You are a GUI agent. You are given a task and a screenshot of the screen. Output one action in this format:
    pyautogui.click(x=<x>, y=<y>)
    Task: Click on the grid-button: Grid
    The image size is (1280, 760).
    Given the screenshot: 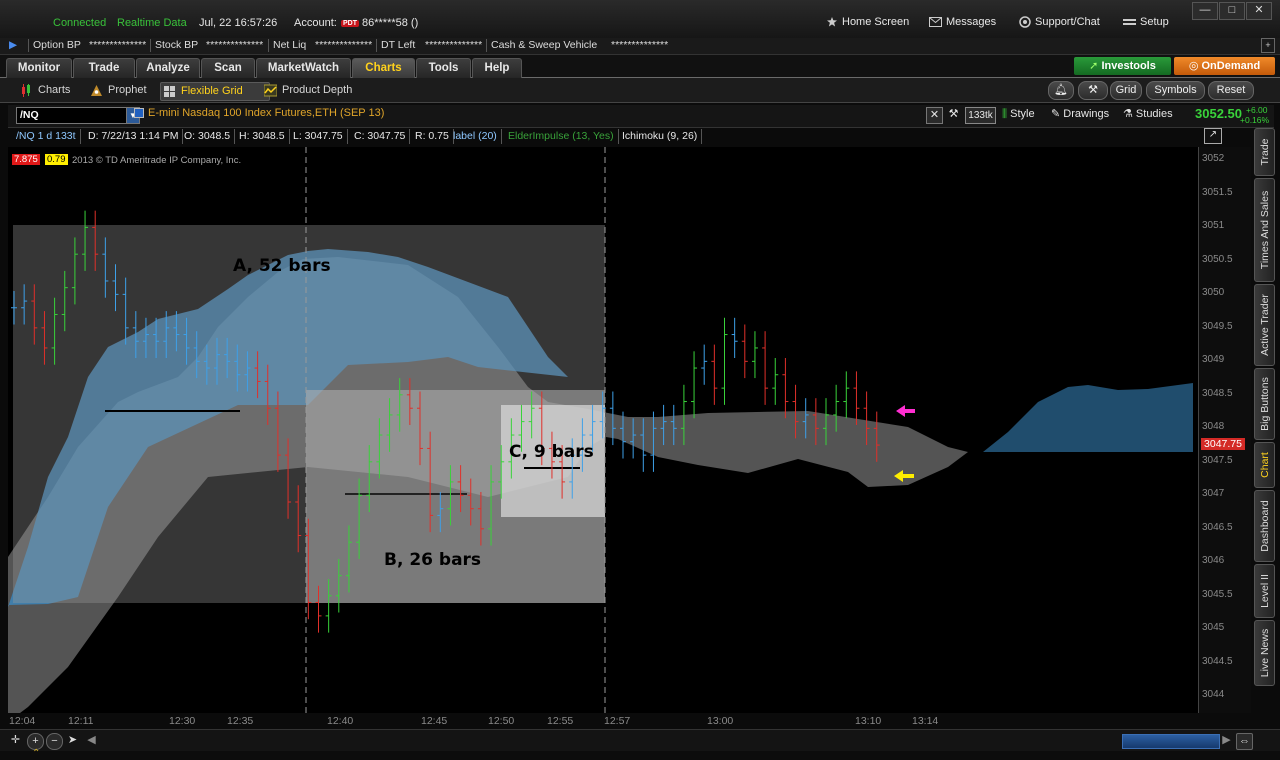 What is the action you would take?
    pyautogui.click(x=1126, y=90)
    